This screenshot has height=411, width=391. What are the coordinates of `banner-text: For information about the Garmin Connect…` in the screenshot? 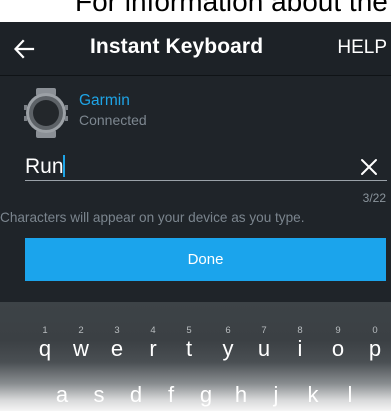 It's located at (233, 8).